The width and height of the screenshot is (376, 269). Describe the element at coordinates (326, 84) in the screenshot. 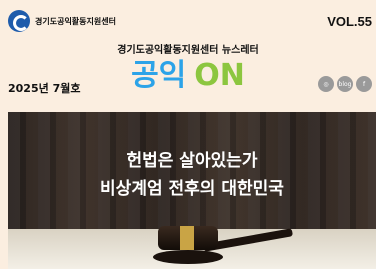

I see `instagram-icon: ◎` at that location.